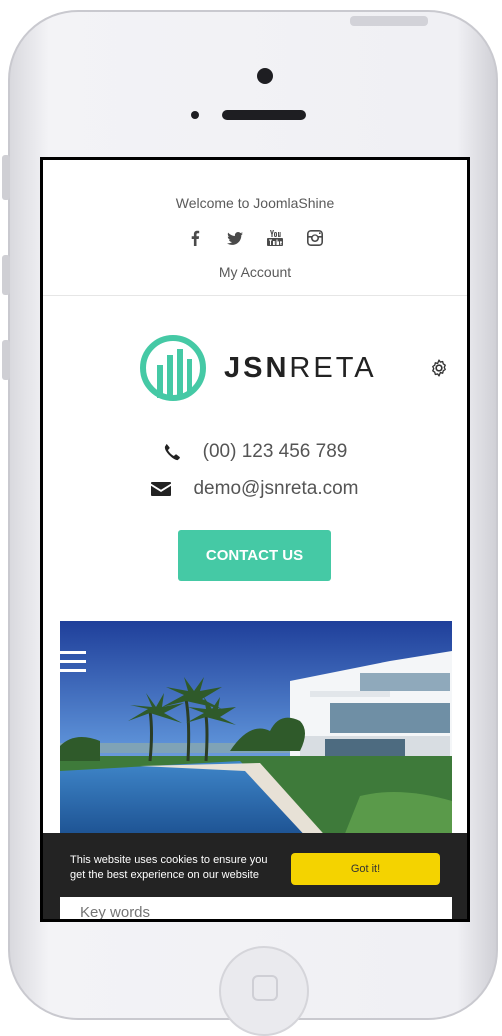  I want to click on volume-down-button, so click(6, 360).